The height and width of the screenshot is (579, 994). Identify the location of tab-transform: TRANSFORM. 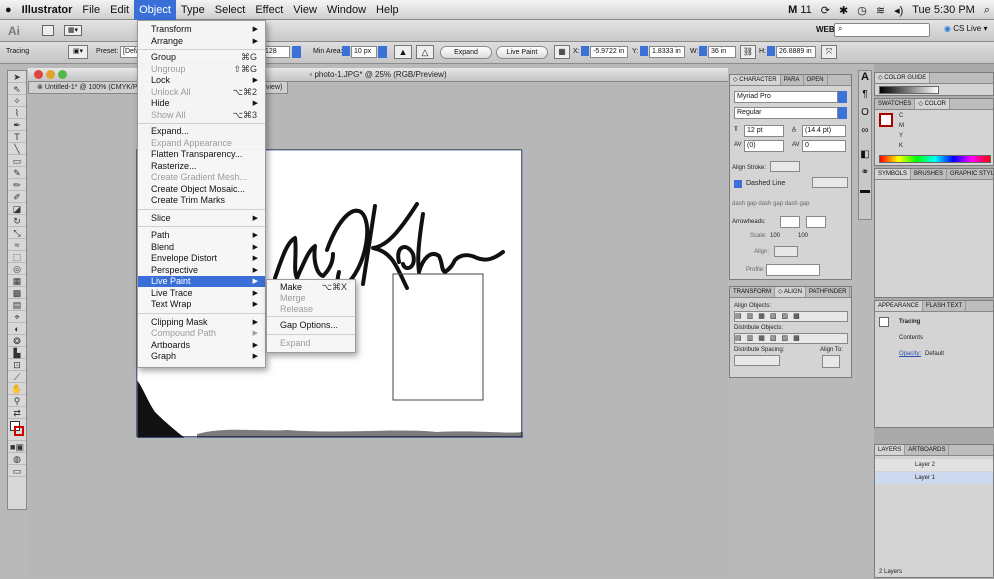
(752, 292).